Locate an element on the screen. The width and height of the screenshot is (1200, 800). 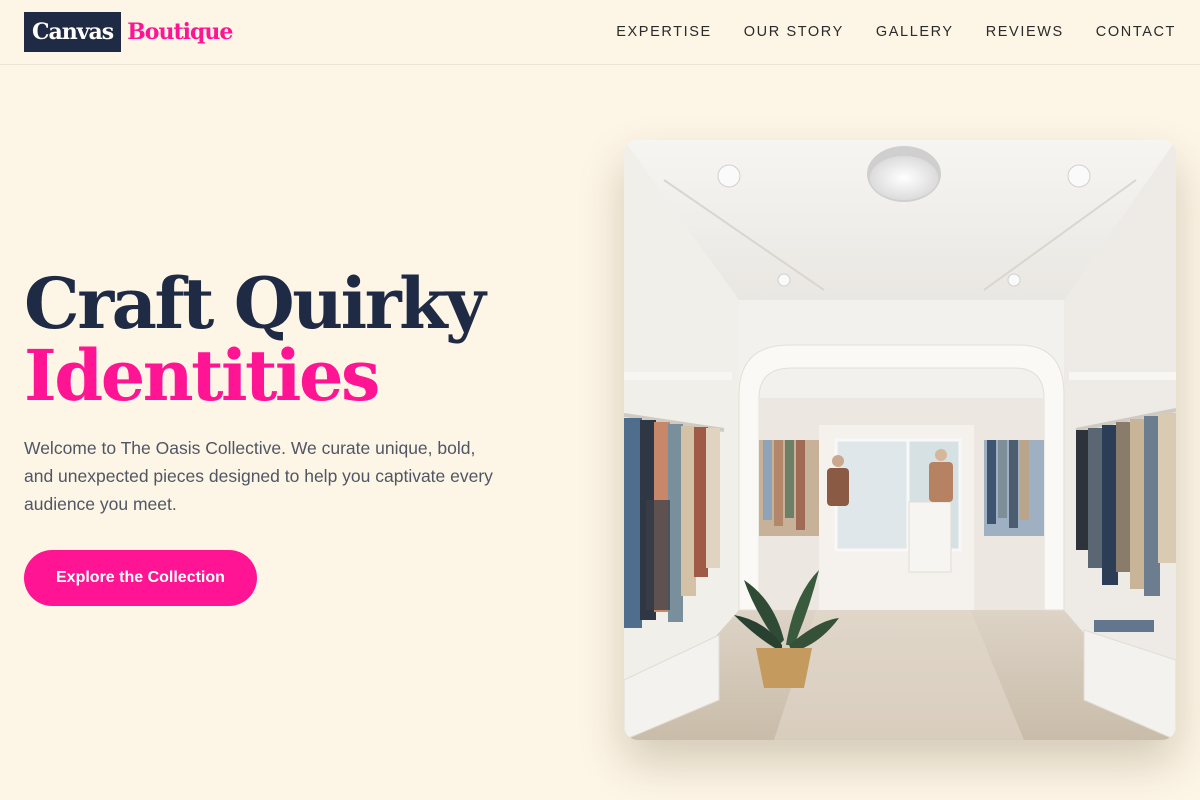
nav-link-gallery: GALLERY is located at coordinates (915, 32).